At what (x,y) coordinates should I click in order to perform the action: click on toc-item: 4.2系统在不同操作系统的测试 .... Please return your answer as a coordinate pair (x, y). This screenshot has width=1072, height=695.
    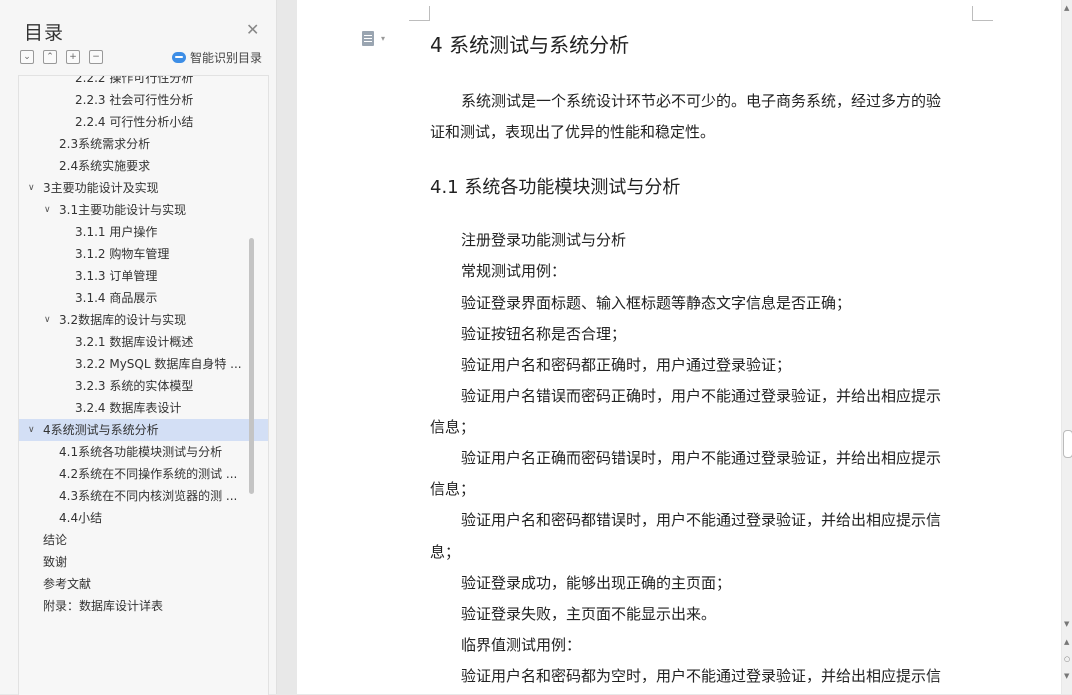
    Looking at the image, I should click on (143, 474).